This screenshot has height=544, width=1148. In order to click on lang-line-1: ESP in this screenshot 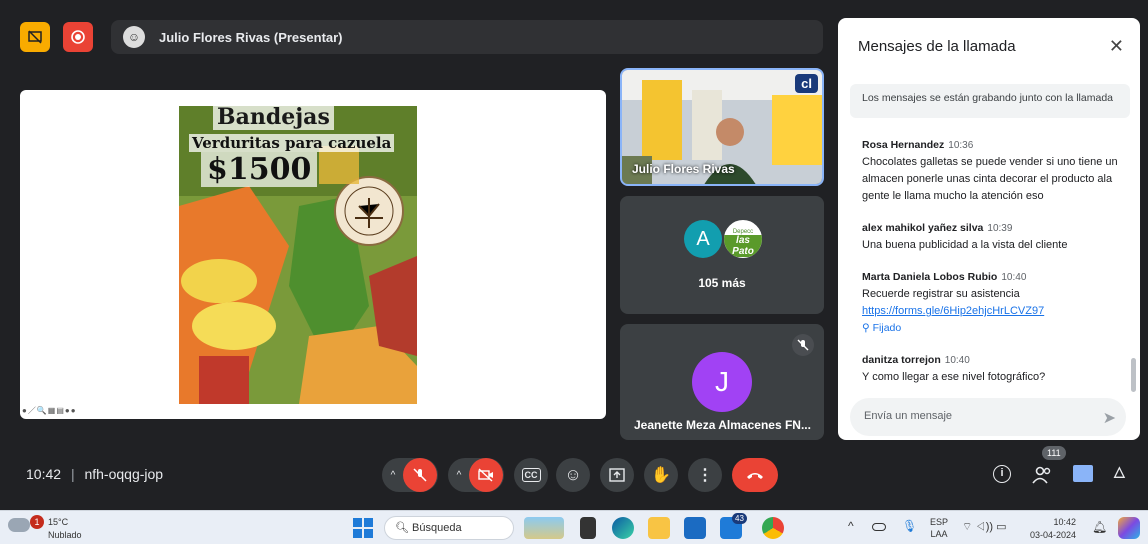, I will do `click(939, 522)`.